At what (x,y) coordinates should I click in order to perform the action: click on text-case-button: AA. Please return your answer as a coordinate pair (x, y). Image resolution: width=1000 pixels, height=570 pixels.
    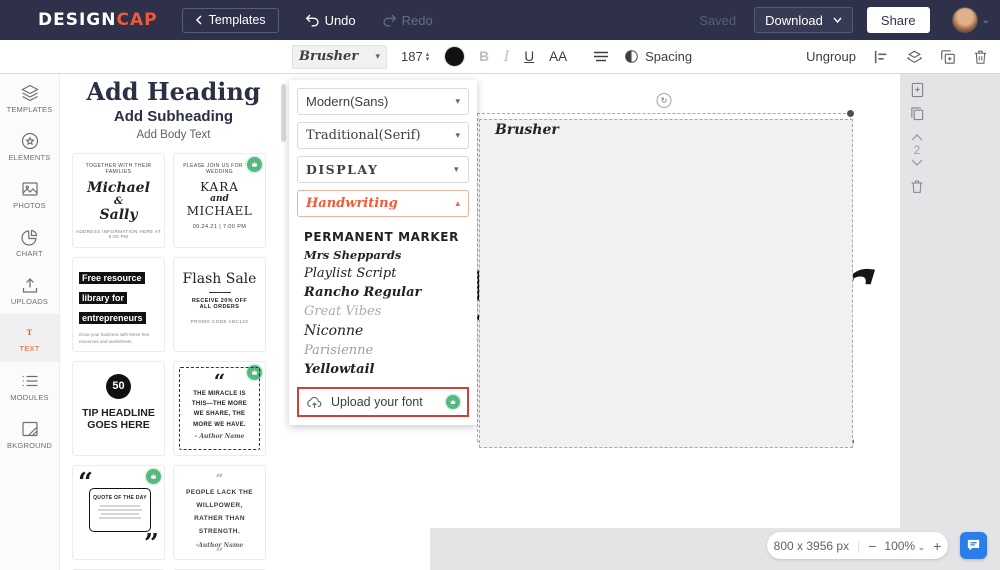
    Looking at the image, I should click on (558, 56).